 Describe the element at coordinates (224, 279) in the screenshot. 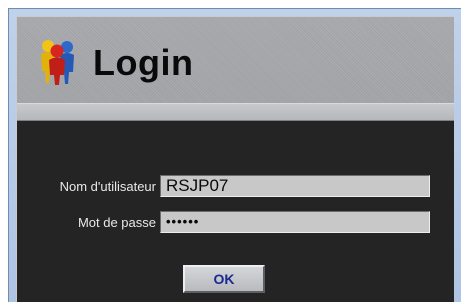

I see `ok-button: OK` at that location.